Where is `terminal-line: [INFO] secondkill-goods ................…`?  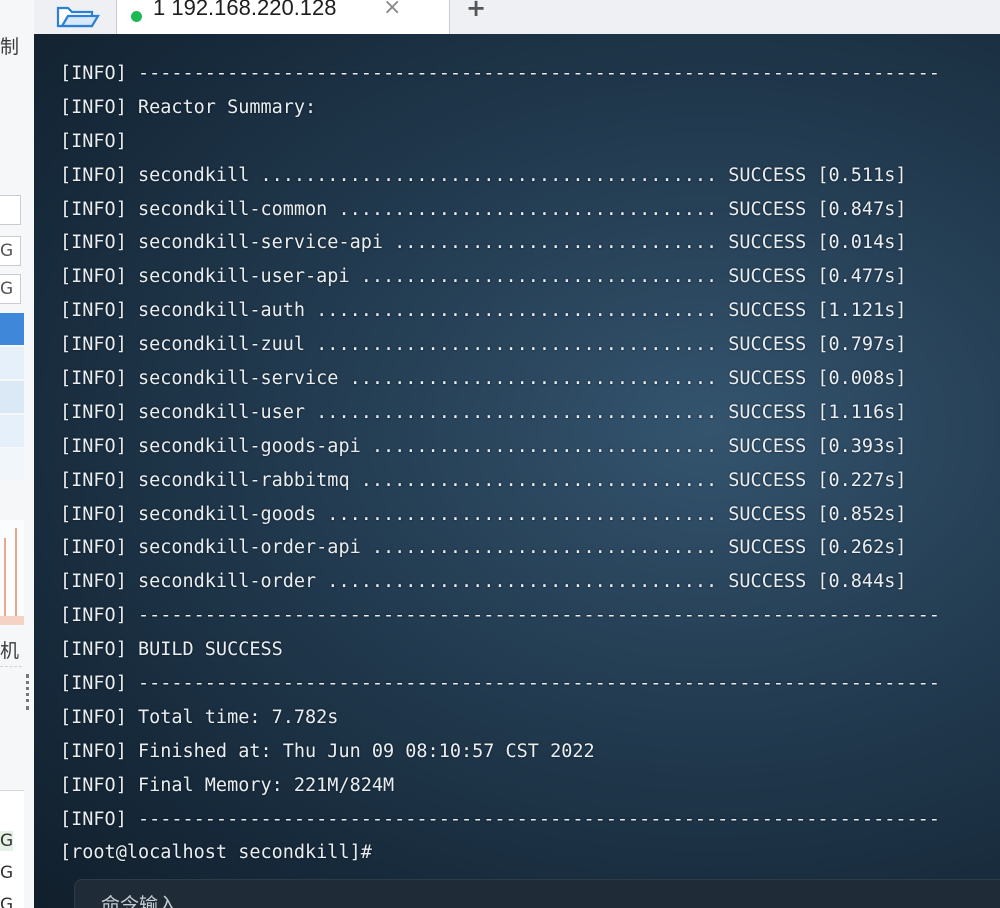 terminal-line: [INFO] secondkill-goods ................… is located at coordinates (483, 514).